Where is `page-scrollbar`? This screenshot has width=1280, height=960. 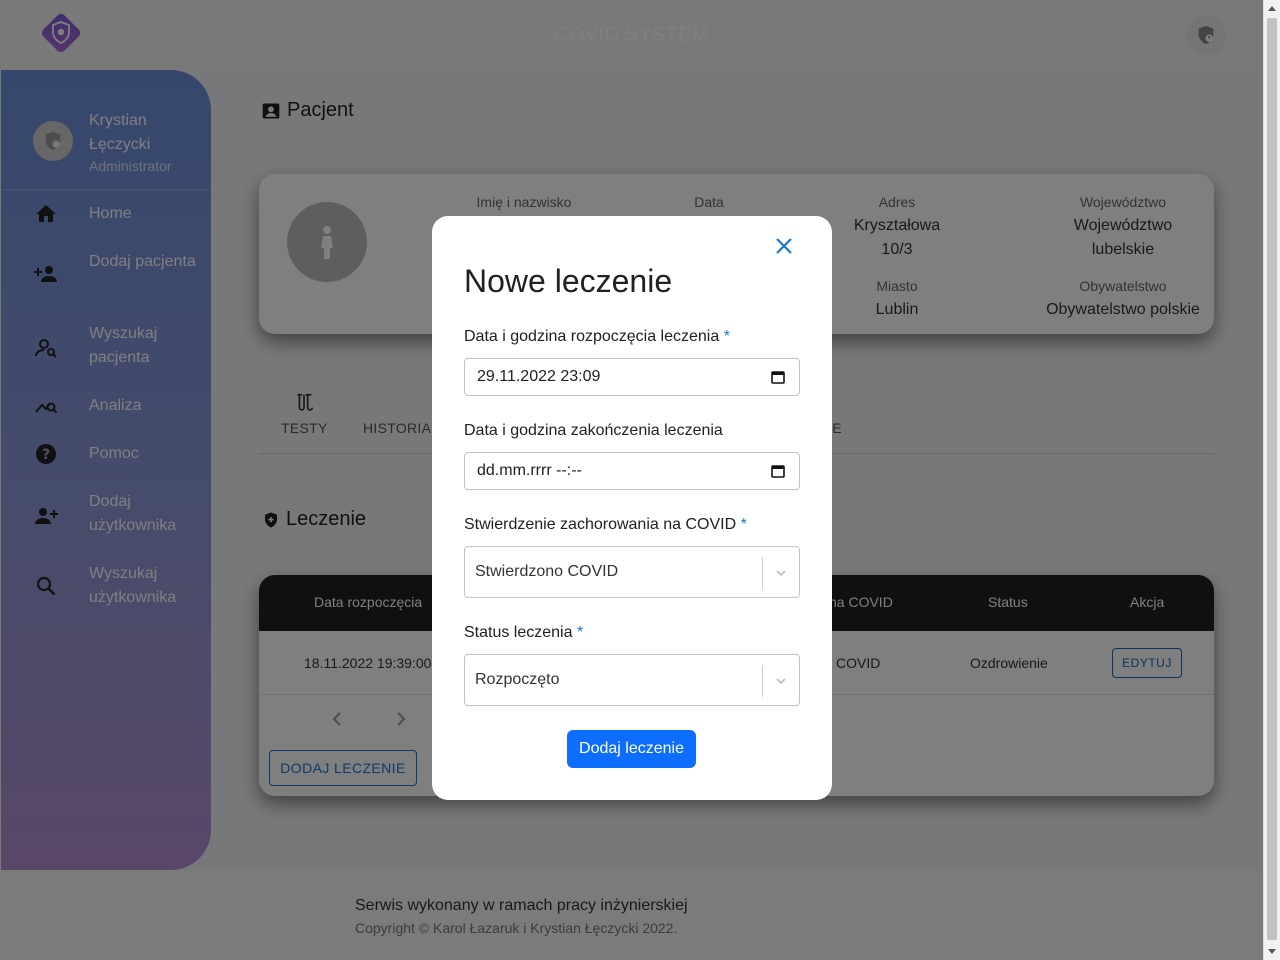 page-scrollbar is located at coordinates (1271, 480).